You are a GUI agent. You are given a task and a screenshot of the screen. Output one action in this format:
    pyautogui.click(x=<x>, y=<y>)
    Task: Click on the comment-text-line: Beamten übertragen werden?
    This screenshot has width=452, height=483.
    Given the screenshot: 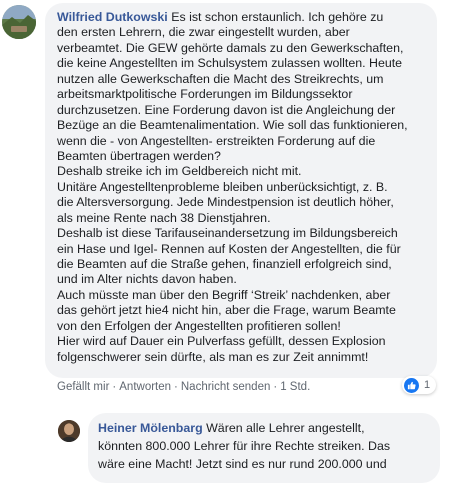 What is the action you would take?
    pyautogui.click(x=139, y=155)
    